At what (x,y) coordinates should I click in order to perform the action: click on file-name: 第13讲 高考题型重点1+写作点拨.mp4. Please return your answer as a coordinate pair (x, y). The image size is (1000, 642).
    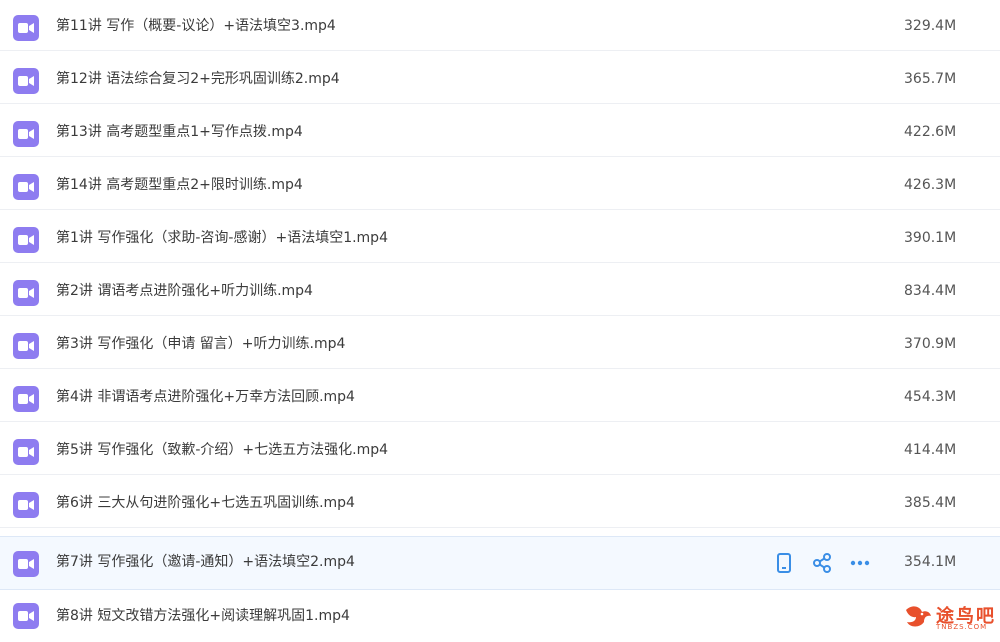
    Looking at the image, I should click on (179, 132).